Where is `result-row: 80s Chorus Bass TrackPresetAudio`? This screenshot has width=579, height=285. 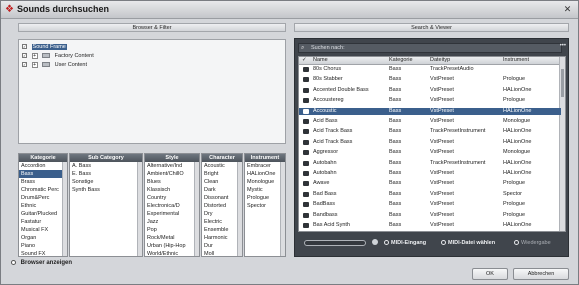 result-row: 80s Chorus Bass TrackPresetAudio is located at coordinates (430, 70).